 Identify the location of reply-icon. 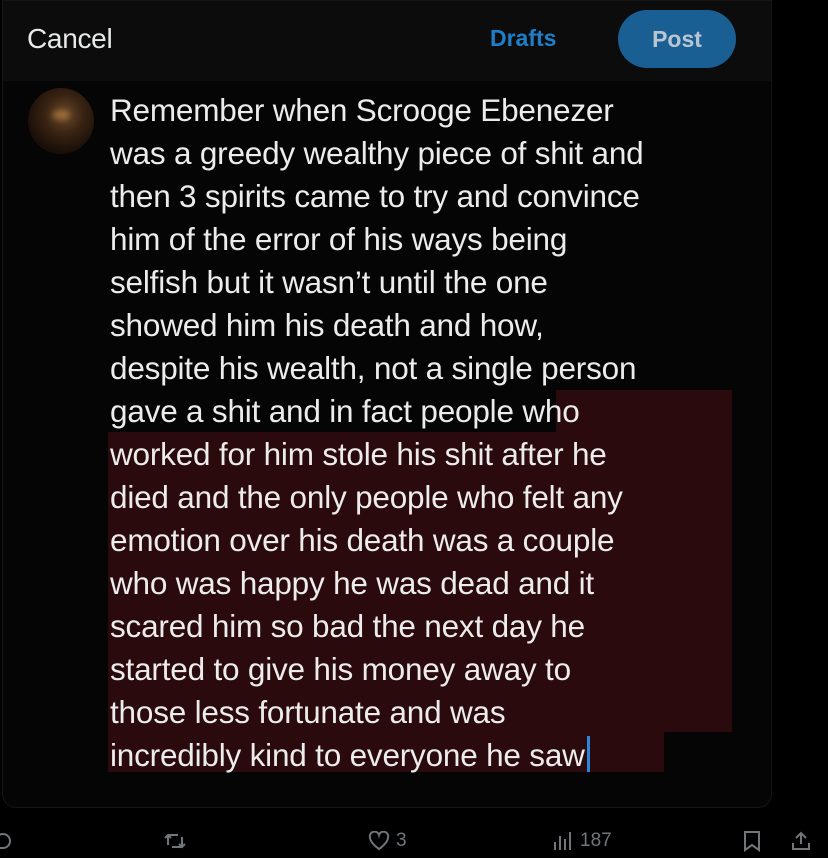
(7, 841).